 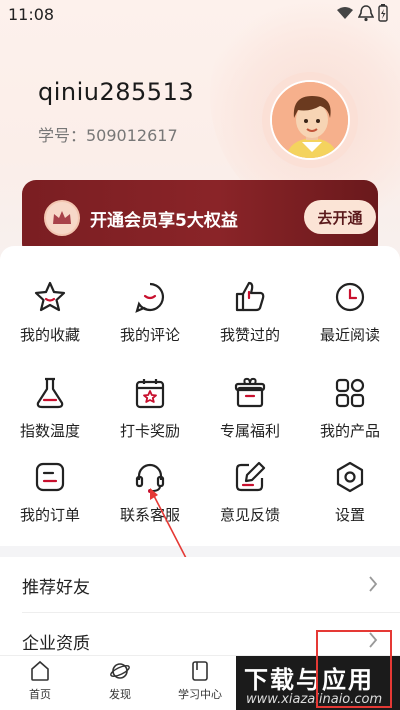 What do you see at coordinates (200, 585) in the screenshot?
I see `list-item-recommend-friends: 推荐好友` at bounding box center [200, 585].